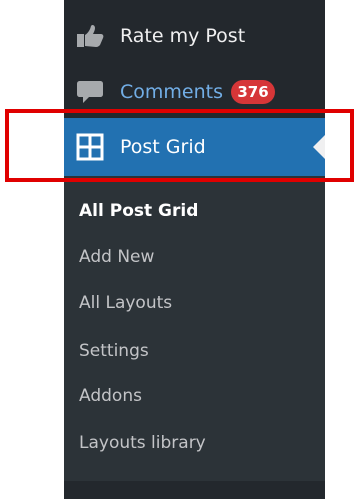 The height and width of the screenshot is (499, 359). I want to click on comment-count-badge: 376, so click(253, 92).